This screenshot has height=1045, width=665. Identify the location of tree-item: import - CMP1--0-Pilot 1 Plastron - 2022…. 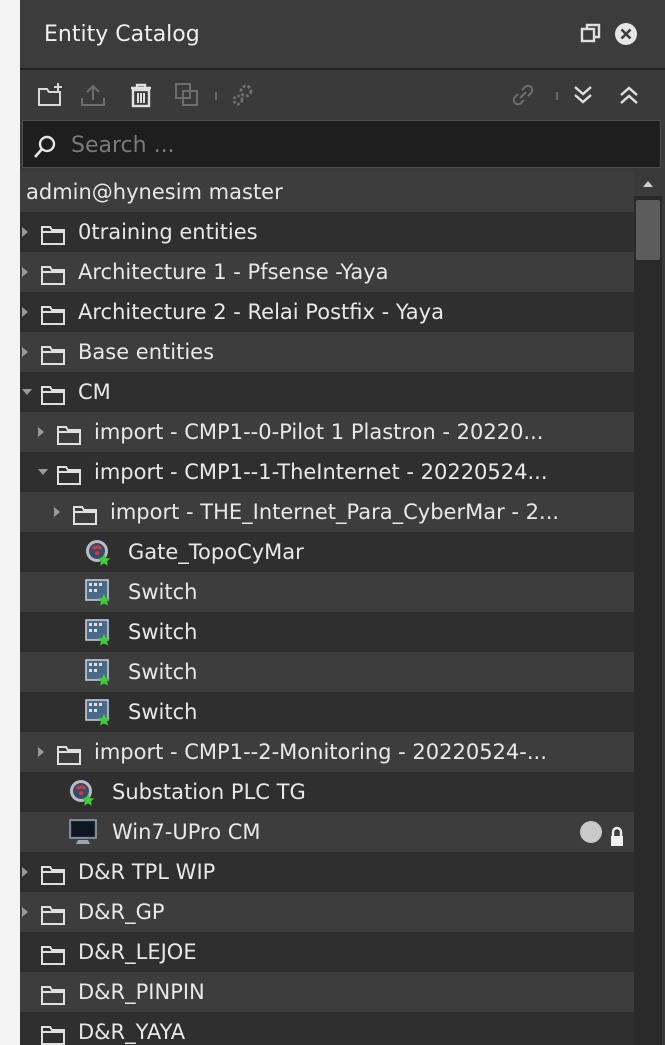
(327, 432).